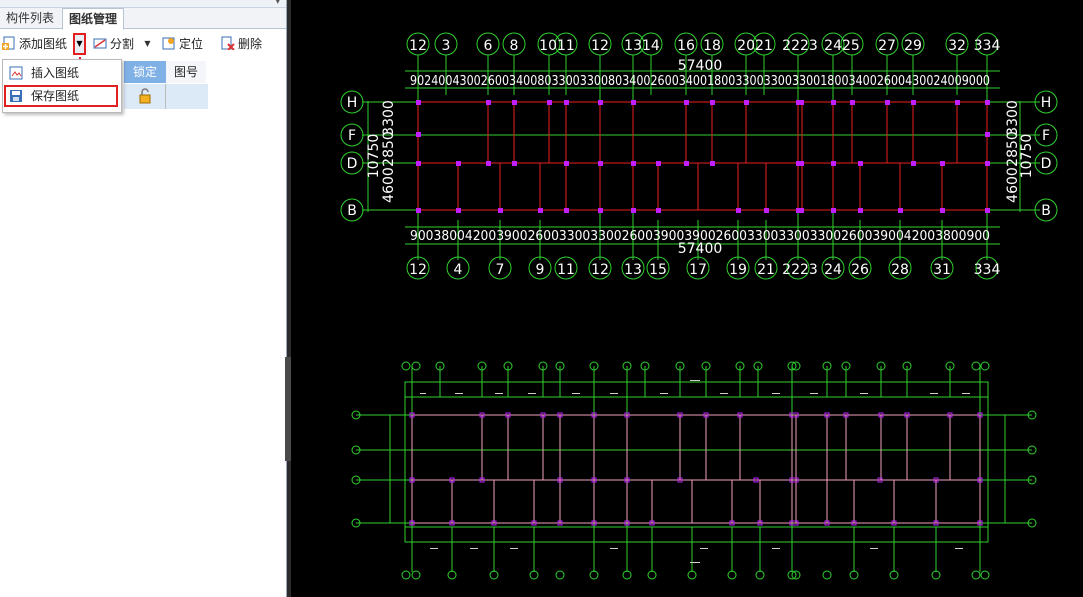 The height and width of the screenshot is (597, 1083). I want to click on axis-label: 19, so click(738, 270).